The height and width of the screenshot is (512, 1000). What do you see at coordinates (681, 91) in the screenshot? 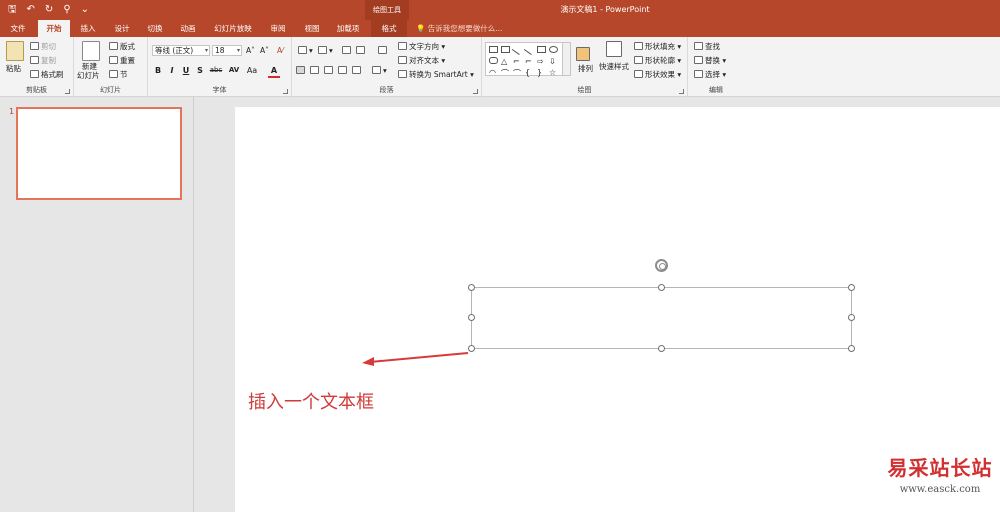
I see `drawing-launcher-icon` at bounding box center [681, 91].